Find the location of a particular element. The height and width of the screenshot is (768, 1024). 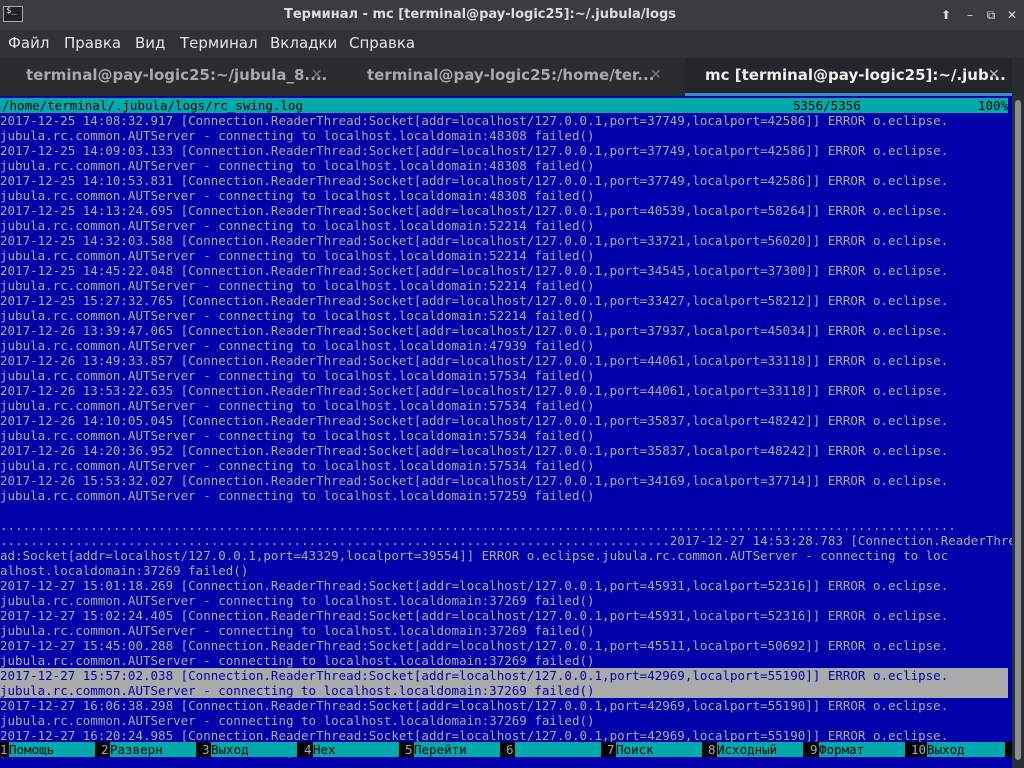

fkey-number: 8 is located at coordinates (712, 749).